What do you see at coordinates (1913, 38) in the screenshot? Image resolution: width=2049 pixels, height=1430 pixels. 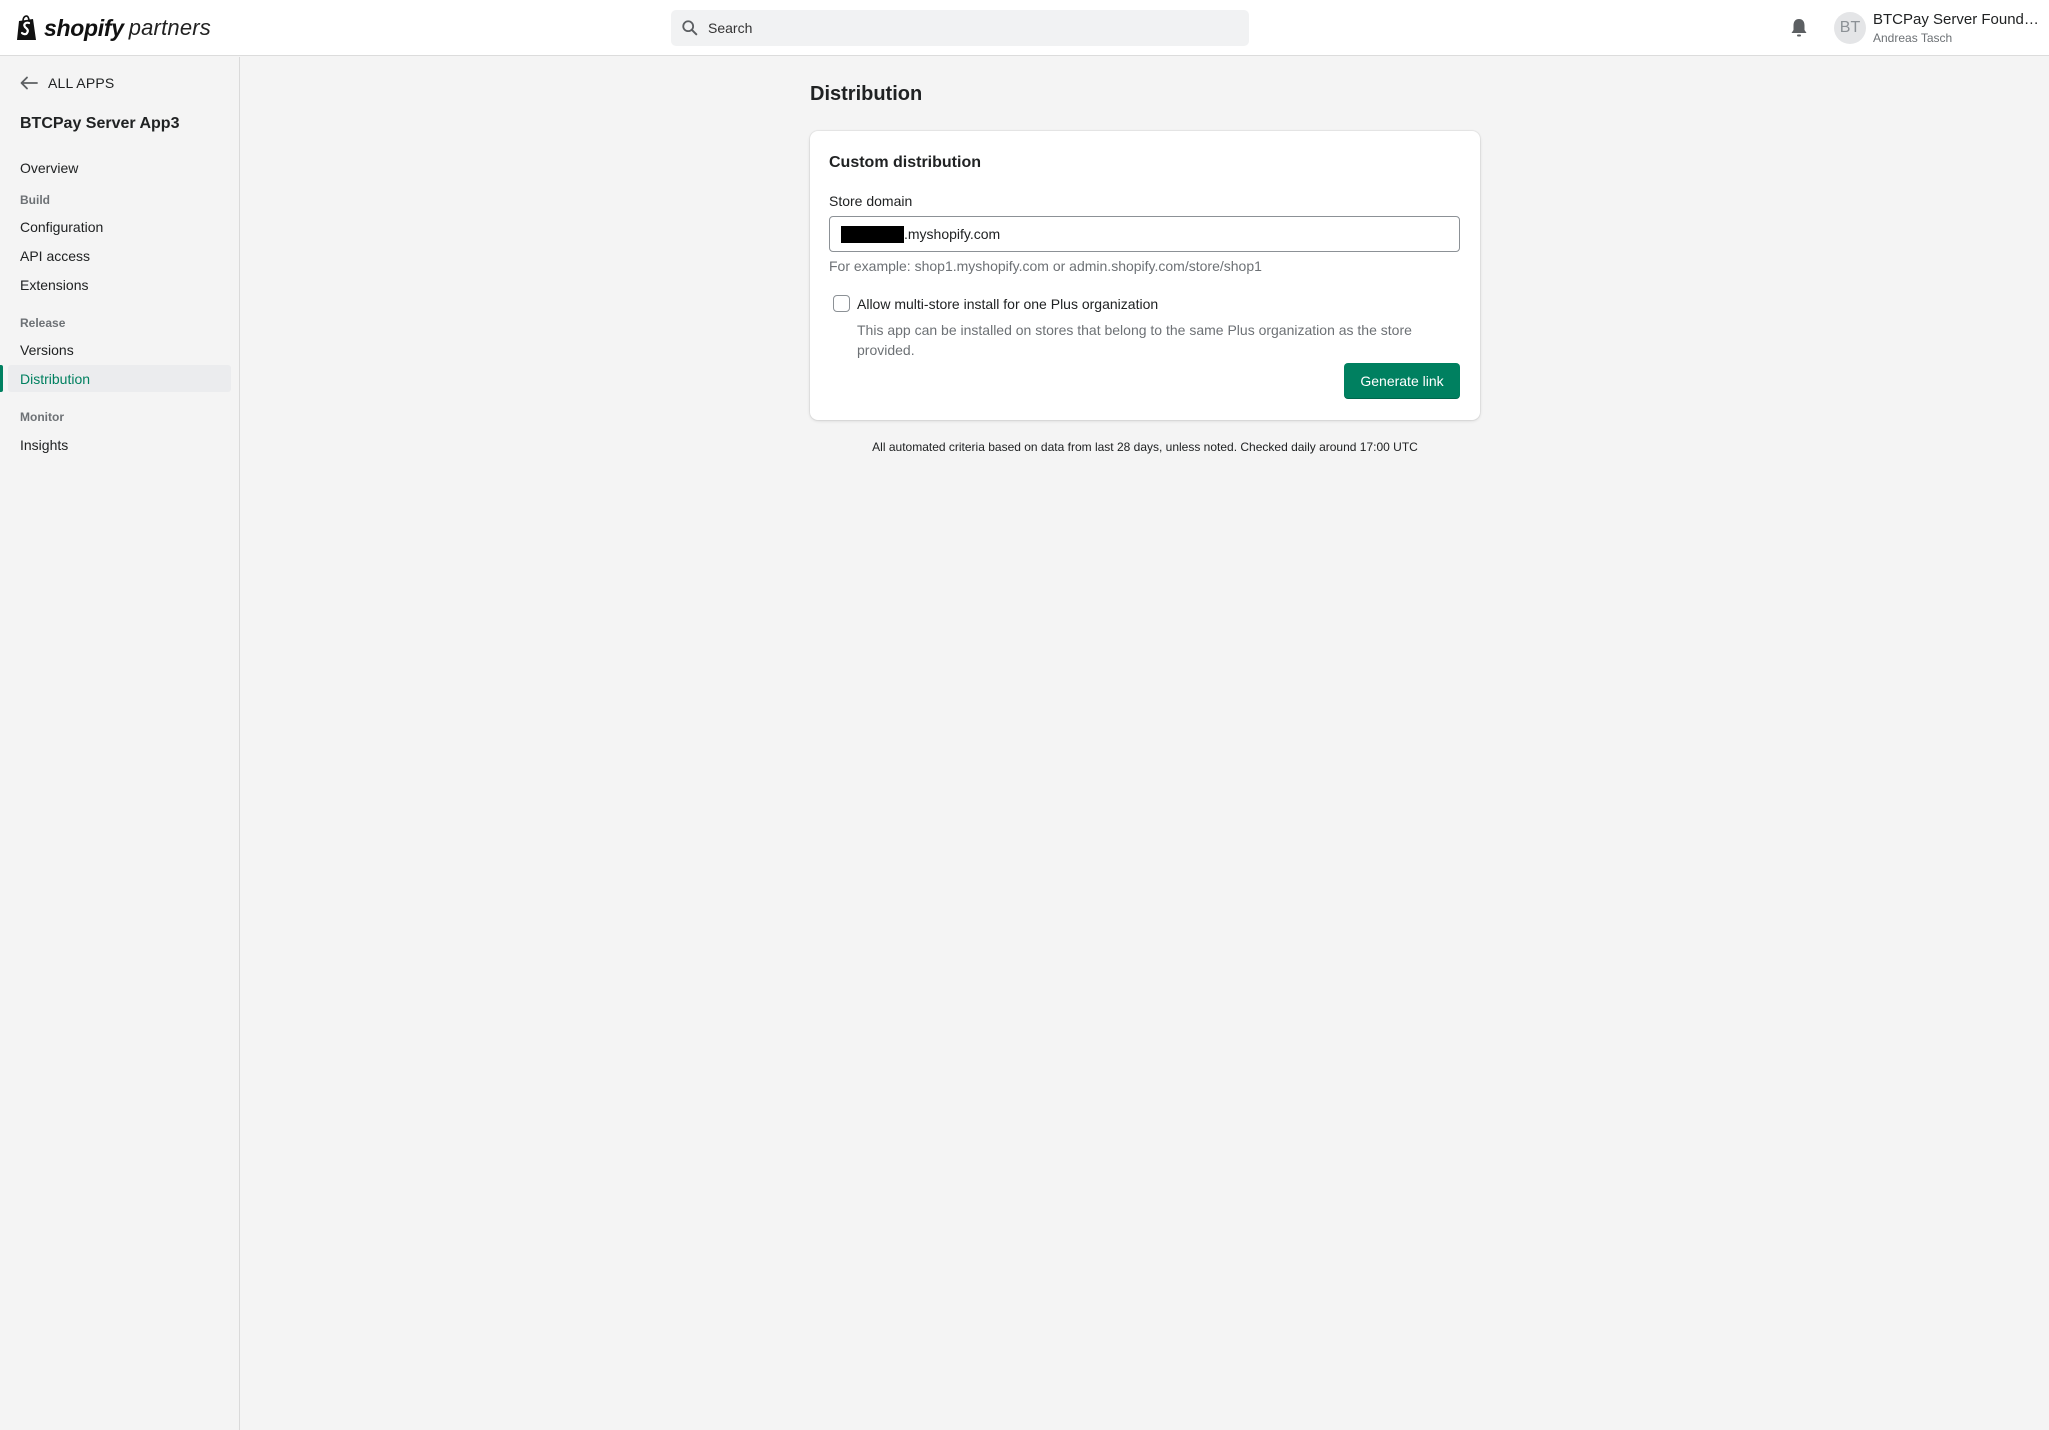 I see `account-user: Andreas Tasch` at bounding box center [1913, 38].